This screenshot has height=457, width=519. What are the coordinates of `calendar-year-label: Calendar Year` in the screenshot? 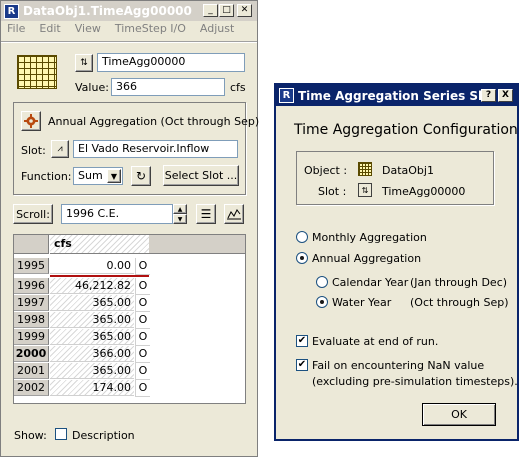 It's located at (370, 282).